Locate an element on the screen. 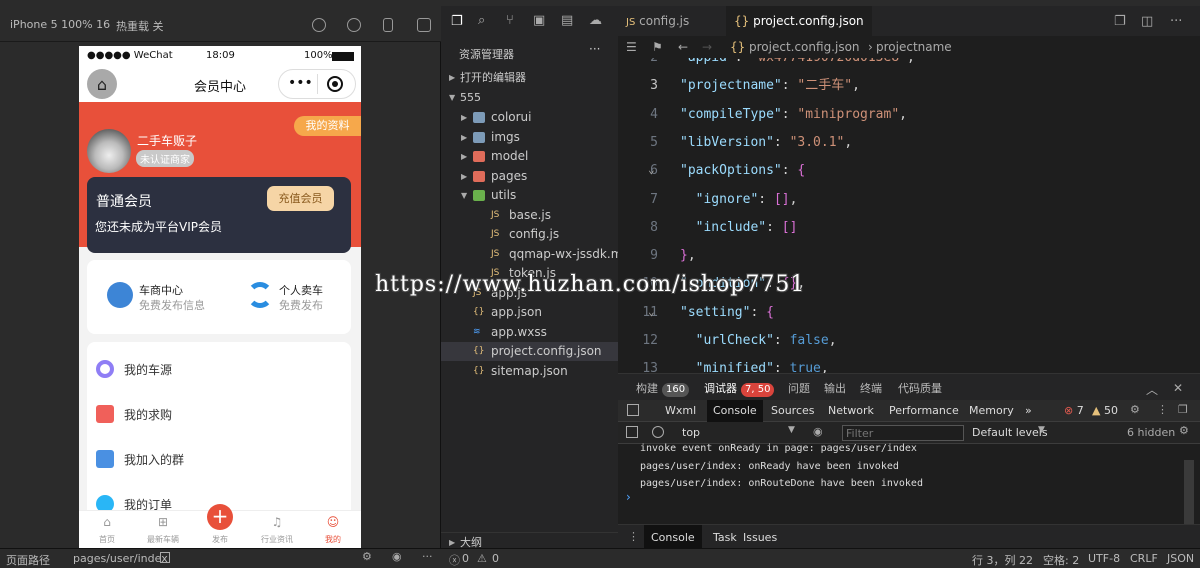 This screenshot has height=568, width=1200. panel-tab: 输出 is located at coordinates (835, 388).